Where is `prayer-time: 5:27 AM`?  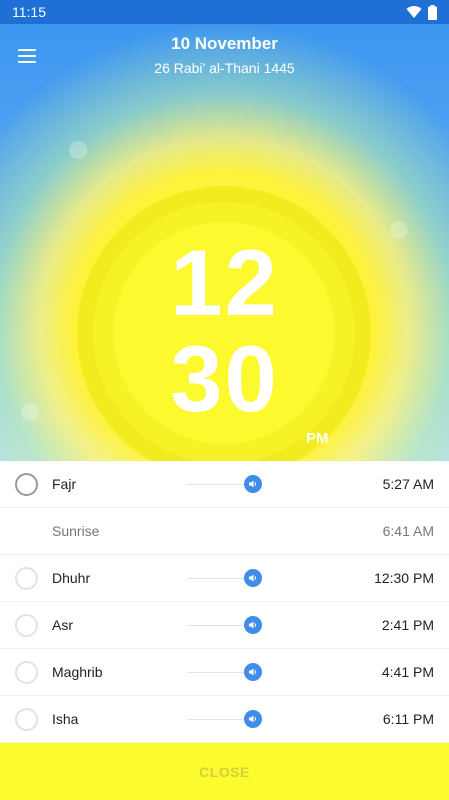 prayer-time: 5:27 AM is located at coordinates (408, 484).